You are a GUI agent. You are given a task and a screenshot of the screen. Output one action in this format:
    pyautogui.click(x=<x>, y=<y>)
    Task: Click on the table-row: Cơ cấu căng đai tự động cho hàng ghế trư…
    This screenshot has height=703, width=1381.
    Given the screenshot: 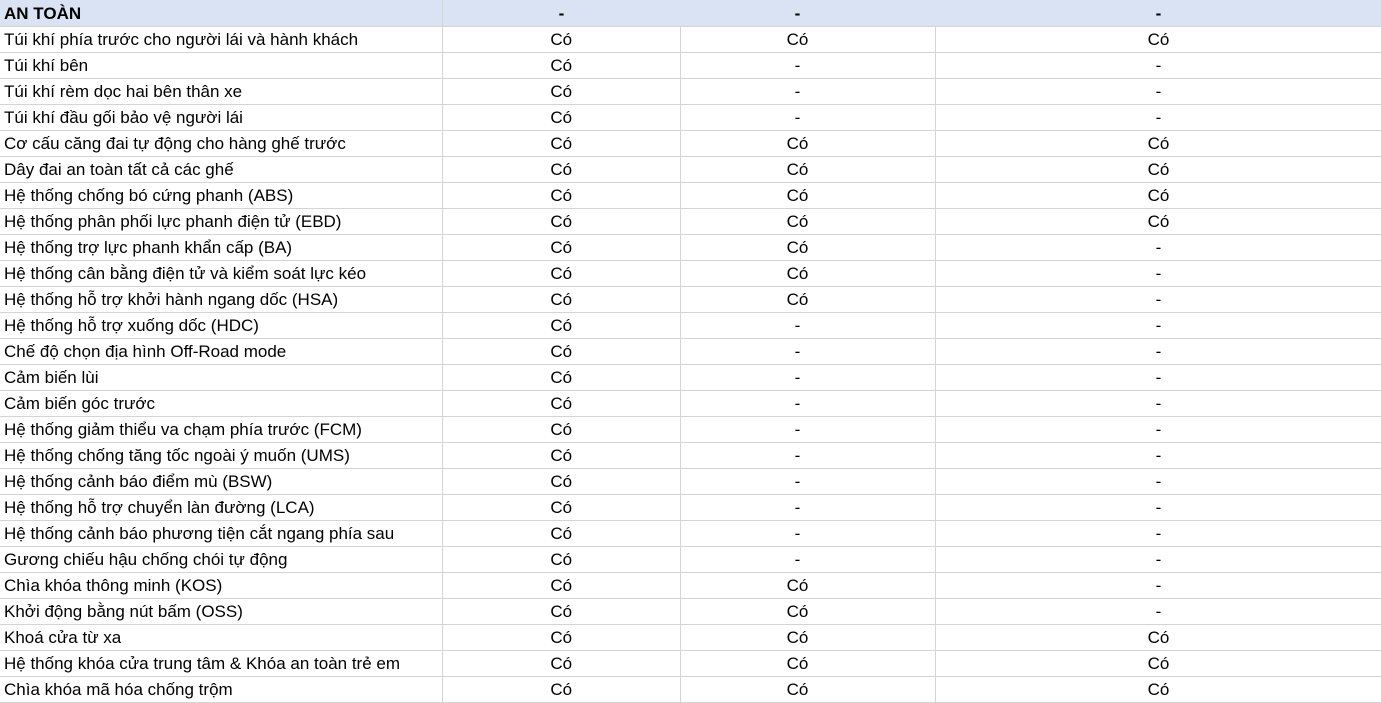 What is the action you would take?
    pyautogui.click(x=690, y=143)
    